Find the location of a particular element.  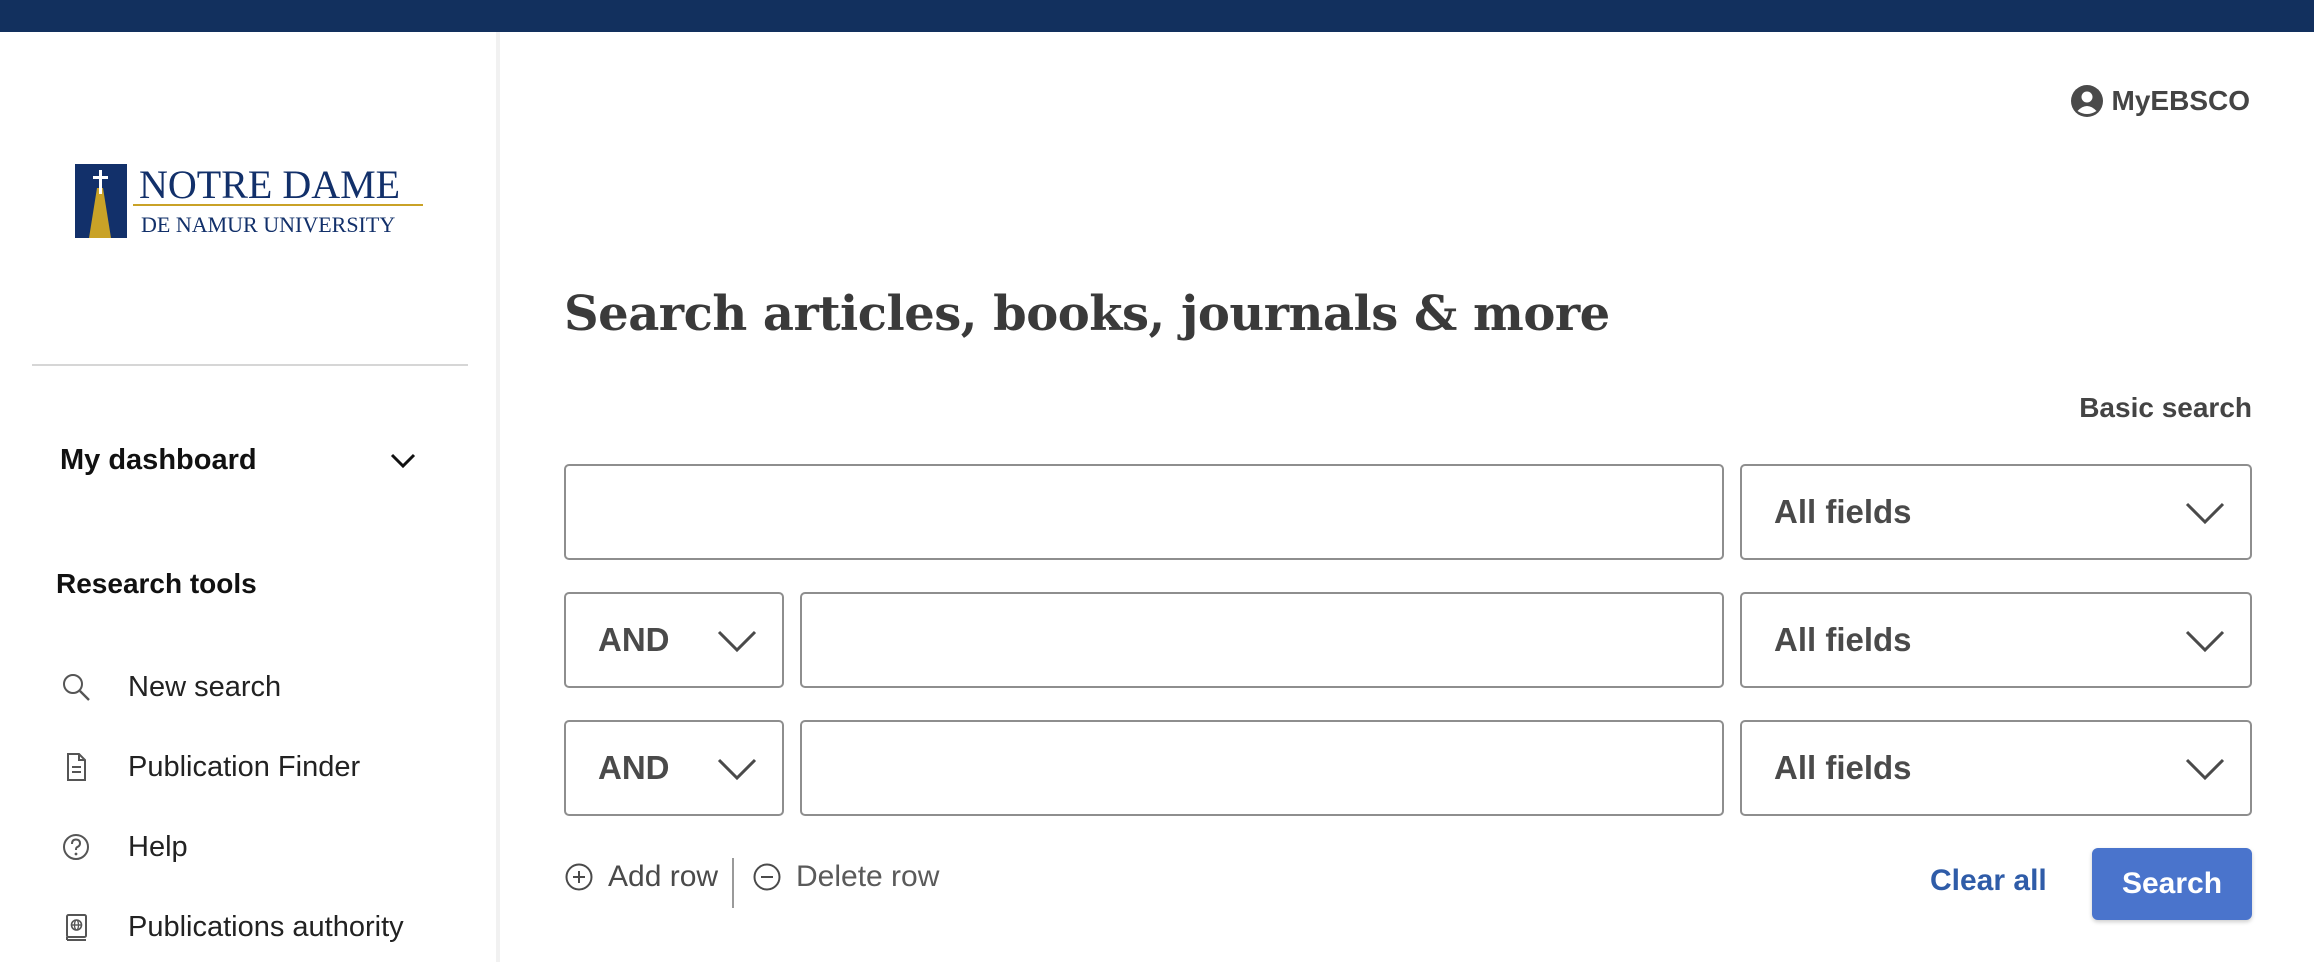

row-actions-divider is located at coordinates (733, 883).